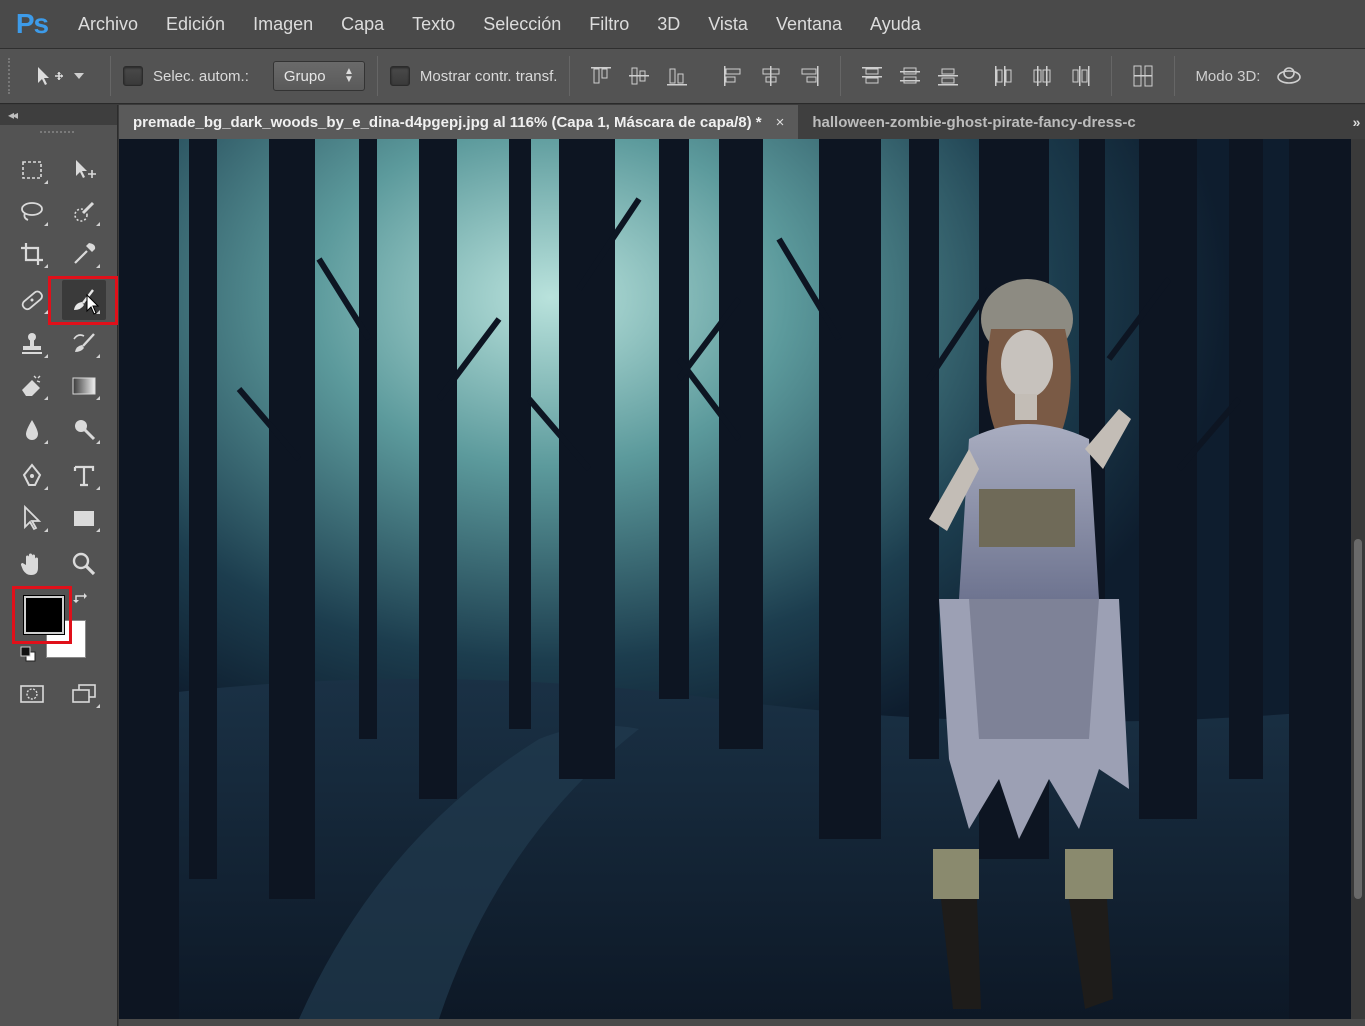 This screenshot has height=1026, width=1365. I want to click on distribute-top-icon, so click(872, 76).